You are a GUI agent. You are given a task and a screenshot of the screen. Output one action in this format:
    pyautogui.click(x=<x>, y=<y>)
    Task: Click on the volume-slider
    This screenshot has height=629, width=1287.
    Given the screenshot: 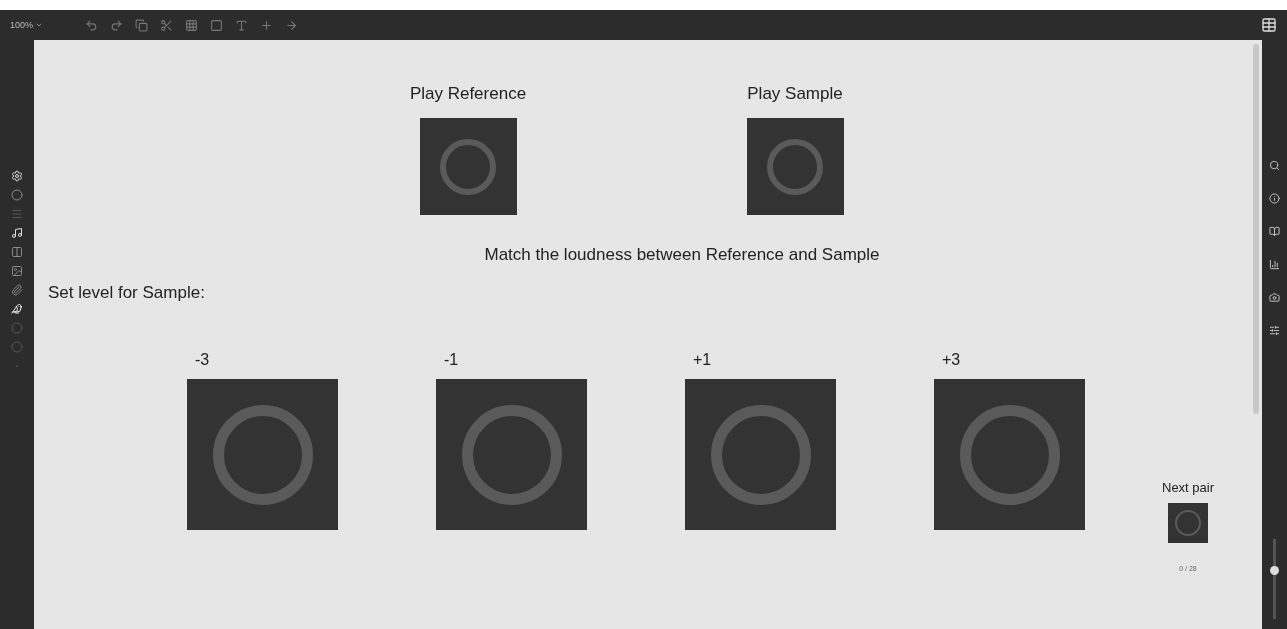 What is the action you would take?
    pyautogui.click(x=1274, y=579)
    